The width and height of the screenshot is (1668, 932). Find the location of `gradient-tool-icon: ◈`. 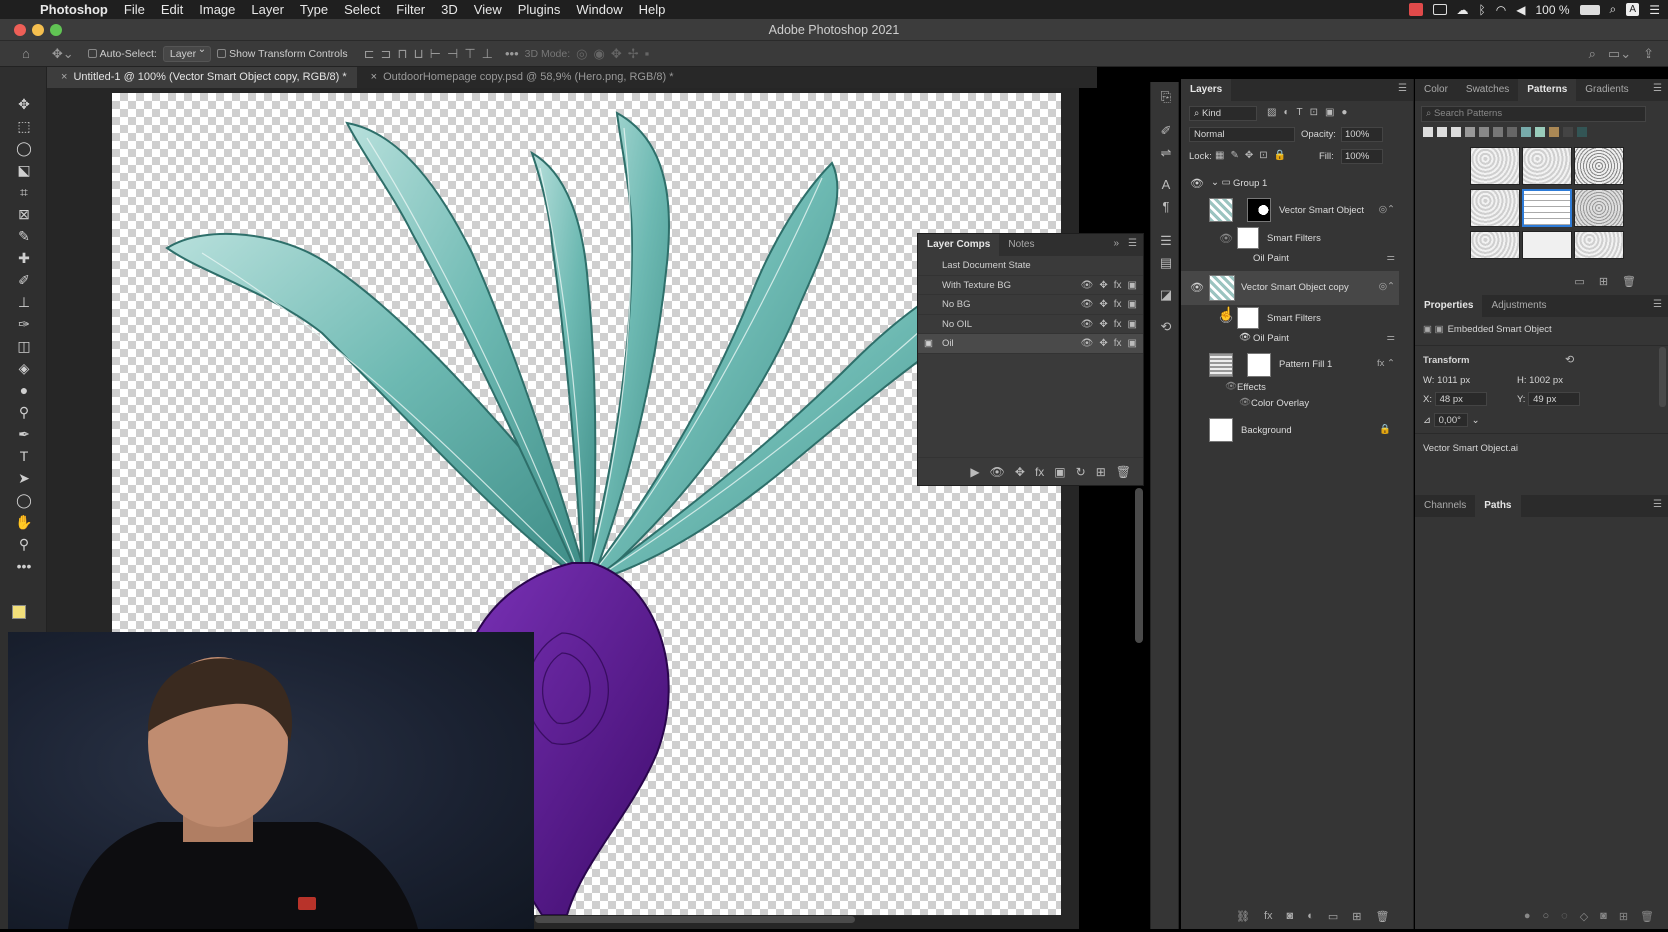

gradient-tool-icon: ◈ is located at coordinates (24, 368).